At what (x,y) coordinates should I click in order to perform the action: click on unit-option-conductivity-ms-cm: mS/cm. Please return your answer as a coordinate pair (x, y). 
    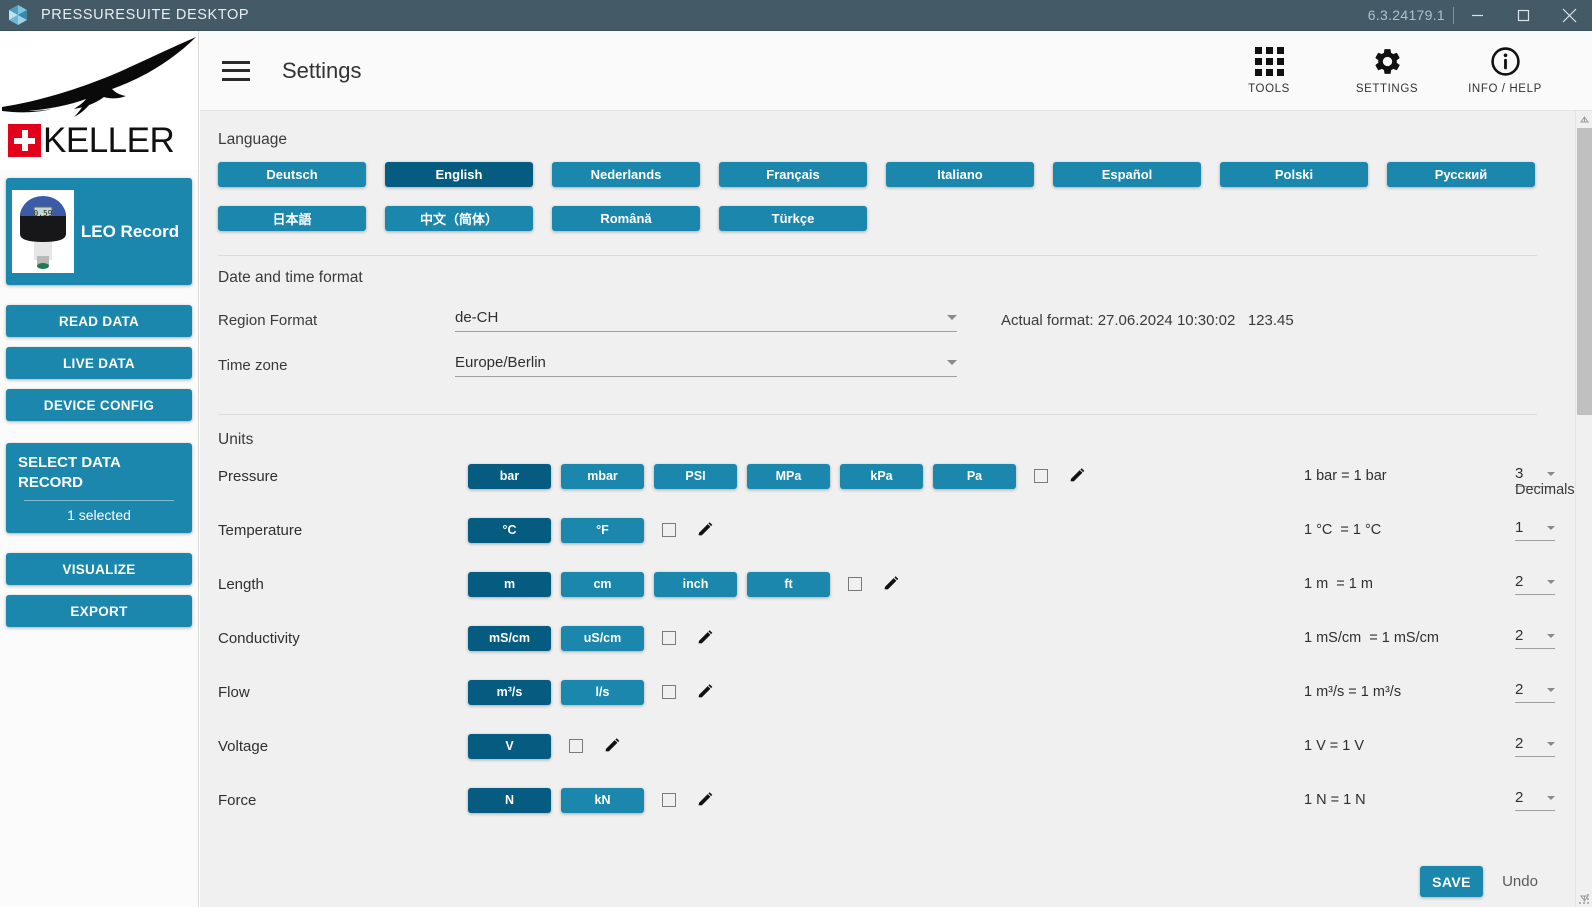
    Looking at the image, I should click on (509, 638).